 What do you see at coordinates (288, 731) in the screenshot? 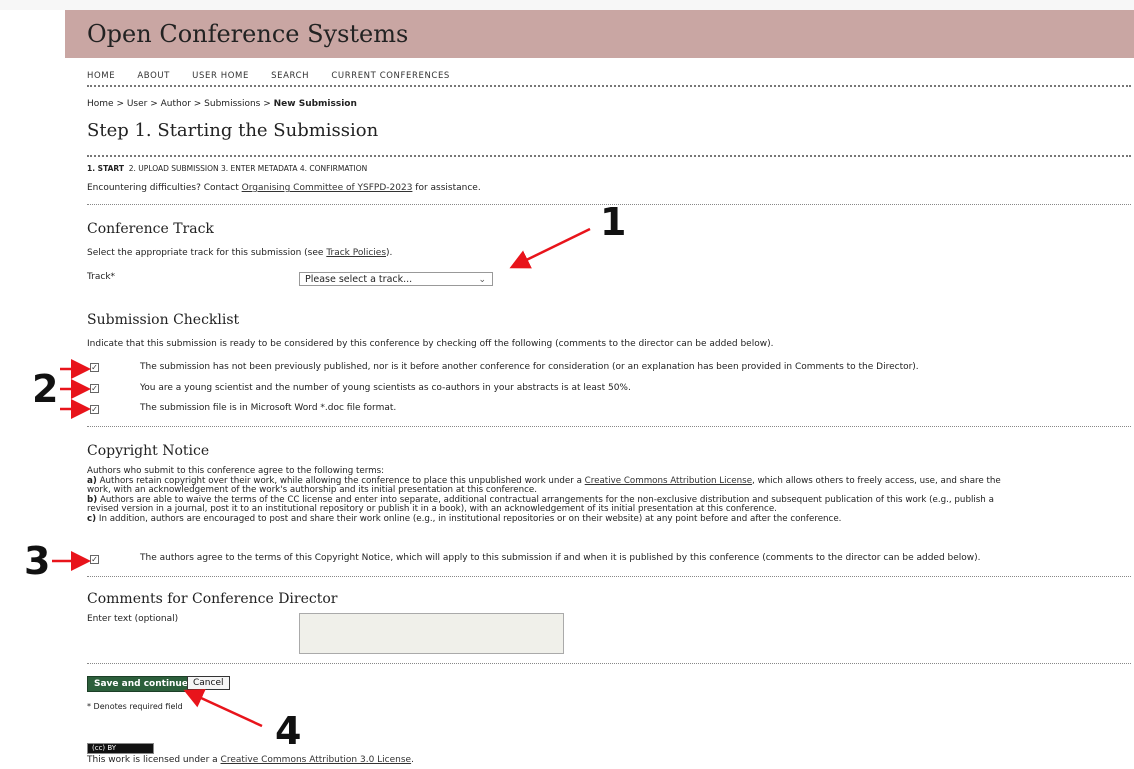
I see `annotation-number-4: 4` at bounding box center [288, 731].